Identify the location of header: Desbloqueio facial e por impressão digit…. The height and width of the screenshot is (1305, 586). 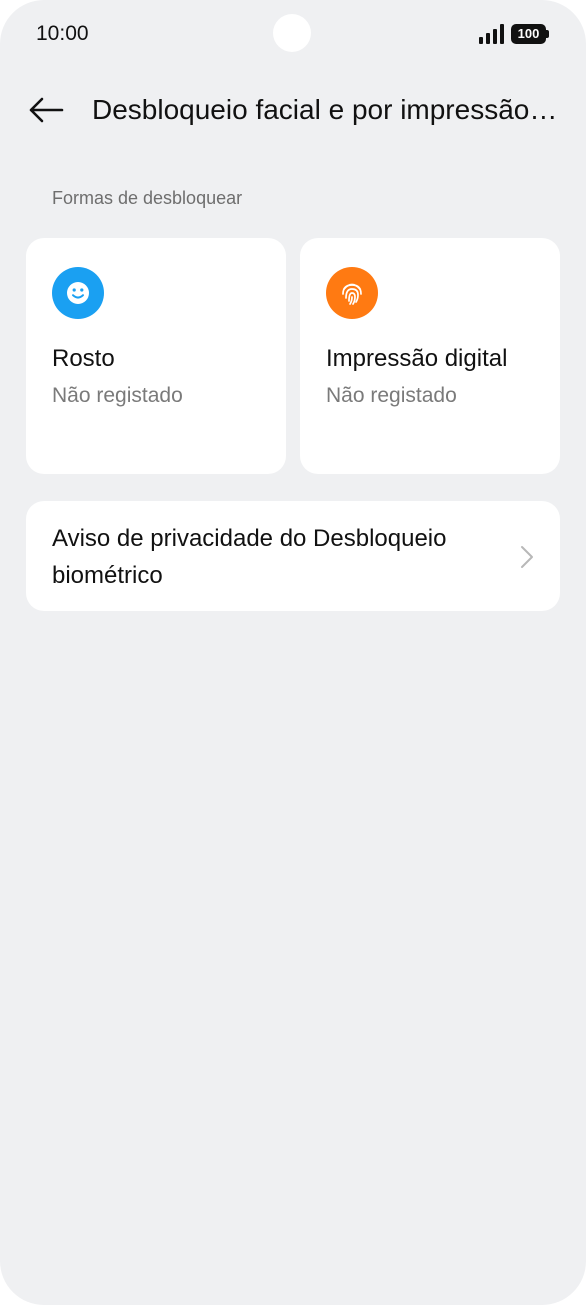
(293, 110).